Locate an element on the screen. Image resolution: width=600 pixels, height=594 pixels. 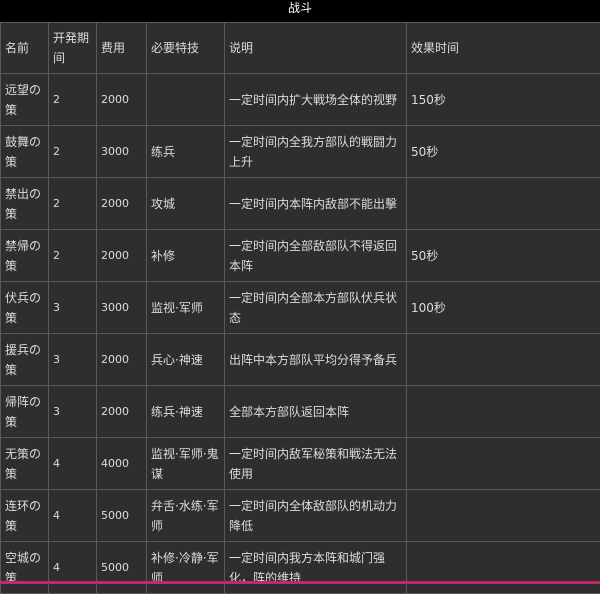
cell-name: 空城の策 is located at coordinates (25, 568).